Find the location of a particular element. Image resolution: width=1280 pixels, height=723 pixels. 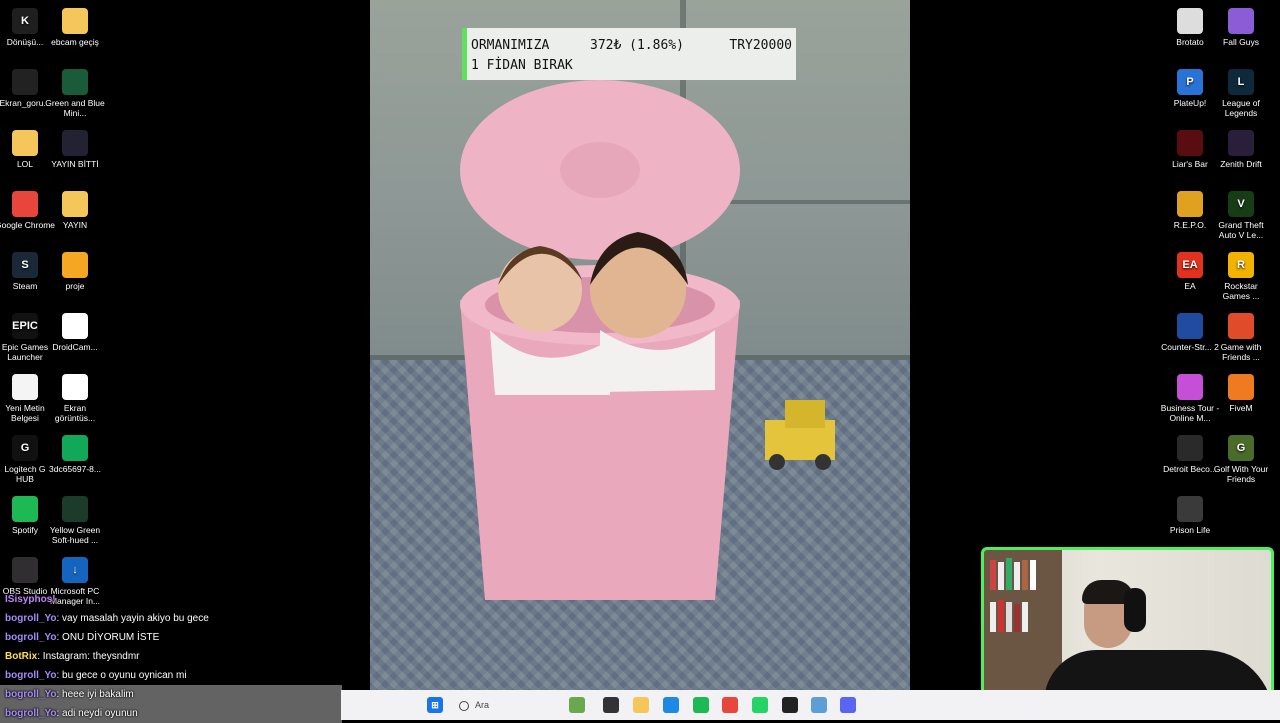

desktop-shortcut: L League of Legends is located at coordinates (1241, 93).